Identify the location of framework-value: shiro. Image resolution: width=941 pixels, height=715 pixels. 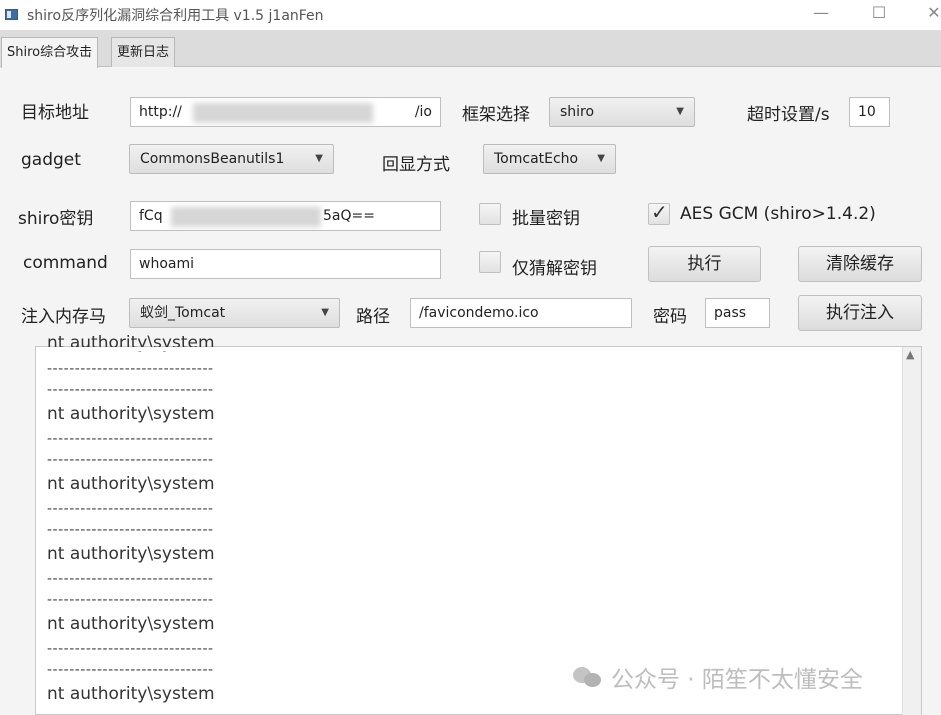
(577, 112).